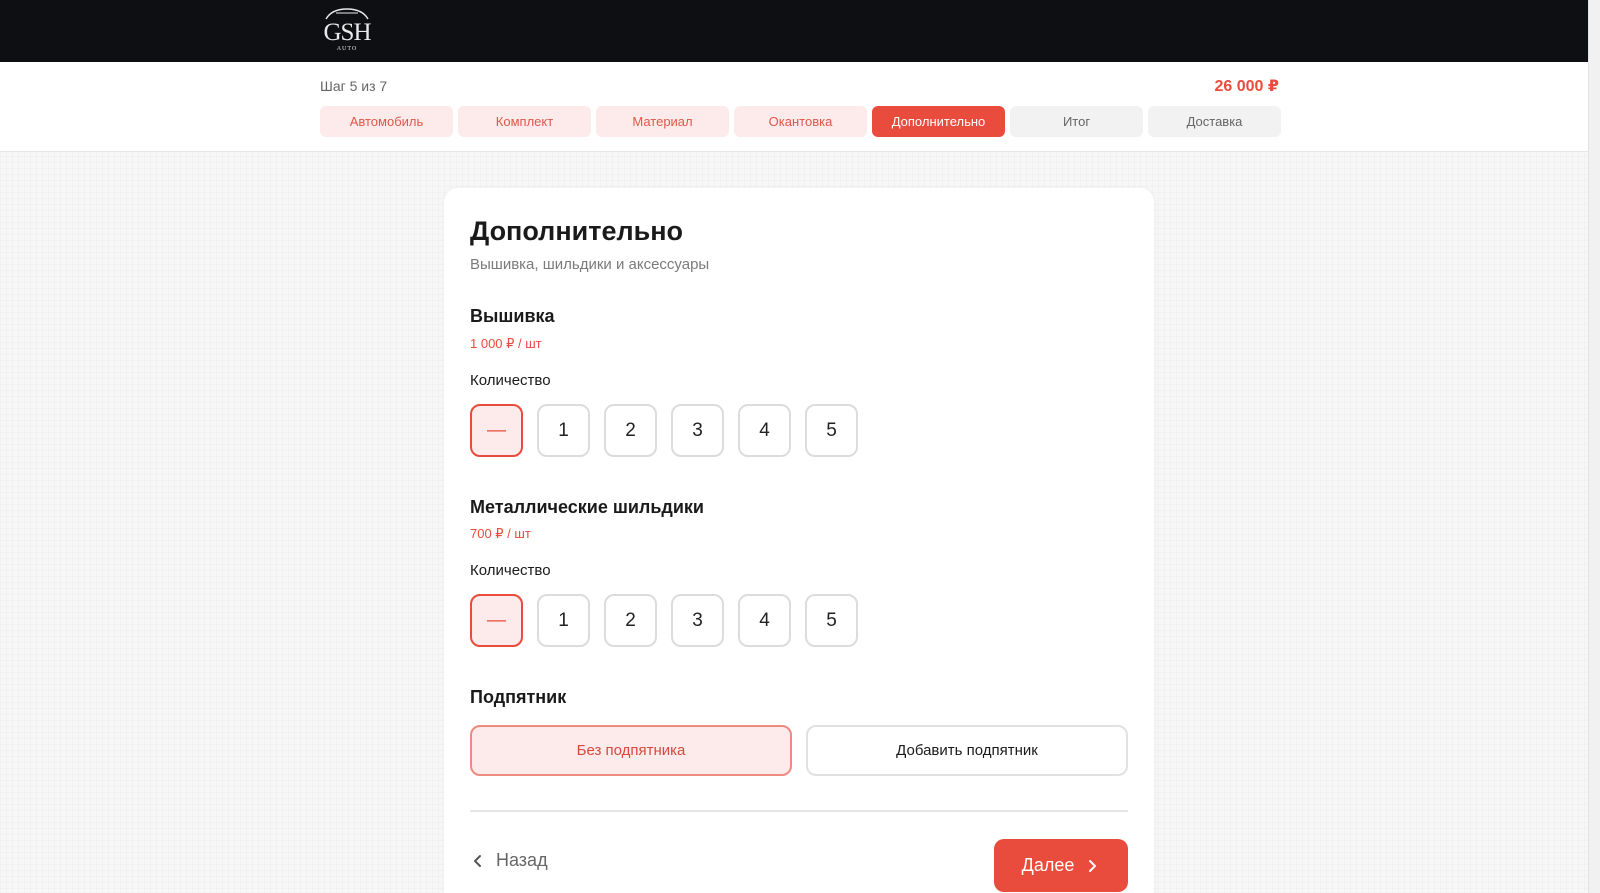  Describe the element at coordinates (831, 430) in the screenshot. I see `embroidery-qty-5: 5` at that location.